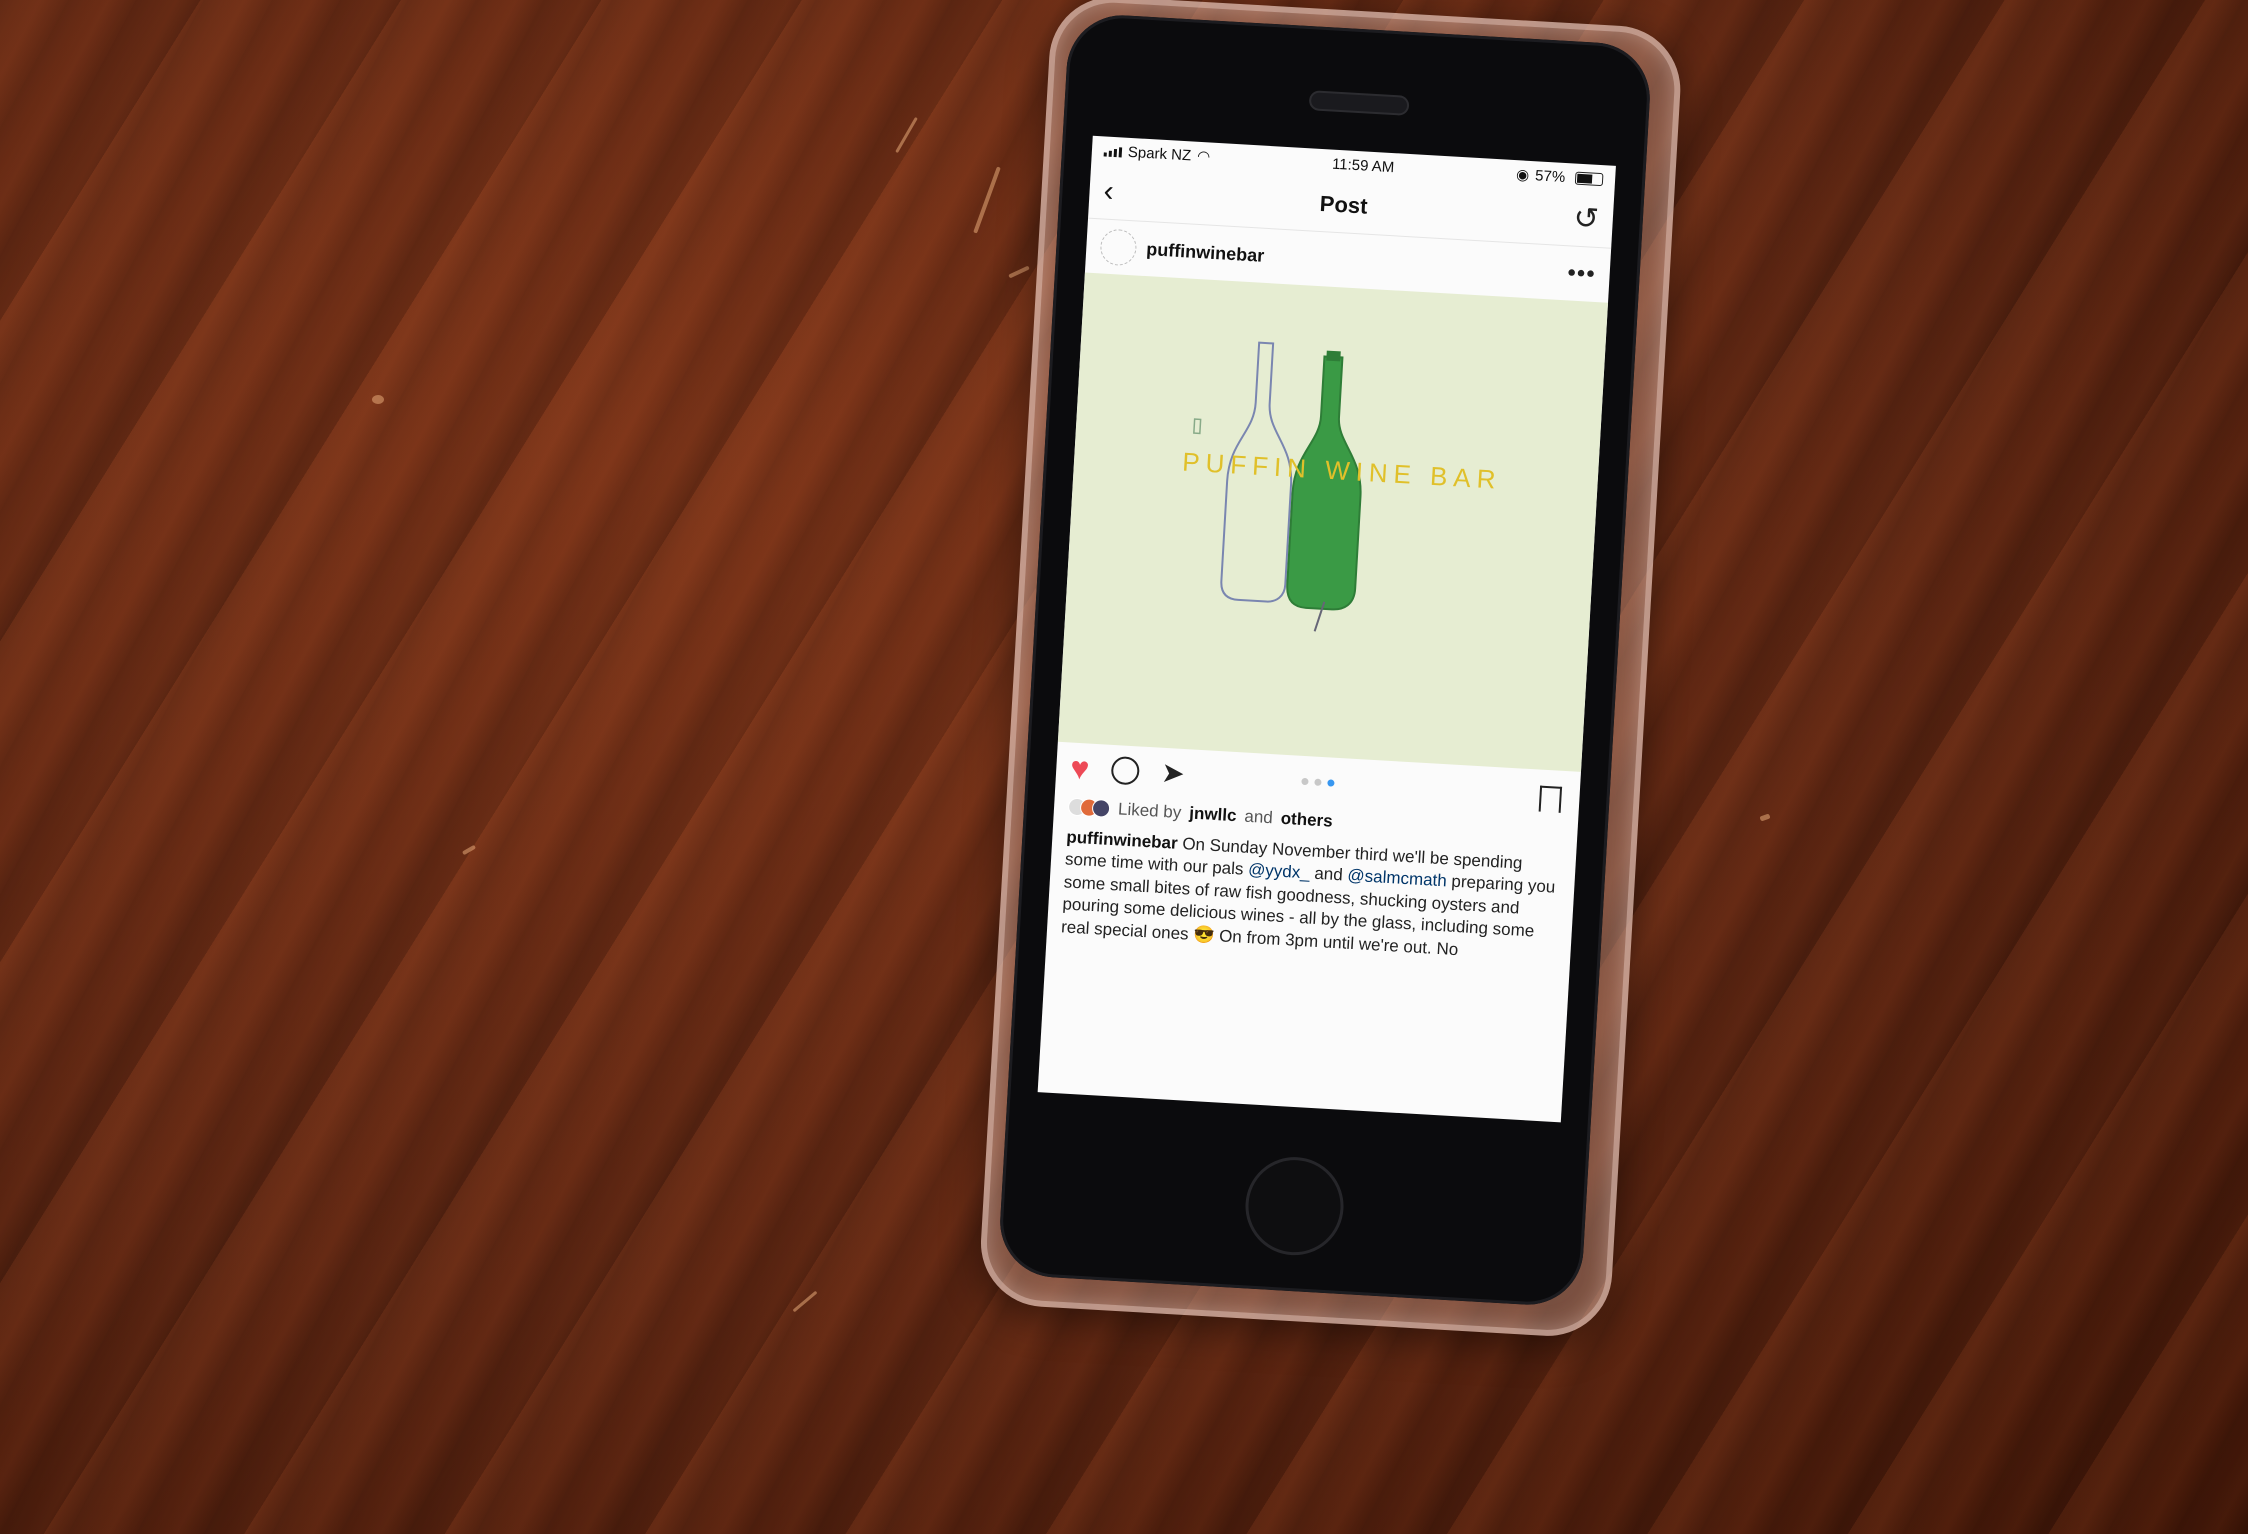  I want to click on sunglasses-emoji: 😎, so click(1203, 934).